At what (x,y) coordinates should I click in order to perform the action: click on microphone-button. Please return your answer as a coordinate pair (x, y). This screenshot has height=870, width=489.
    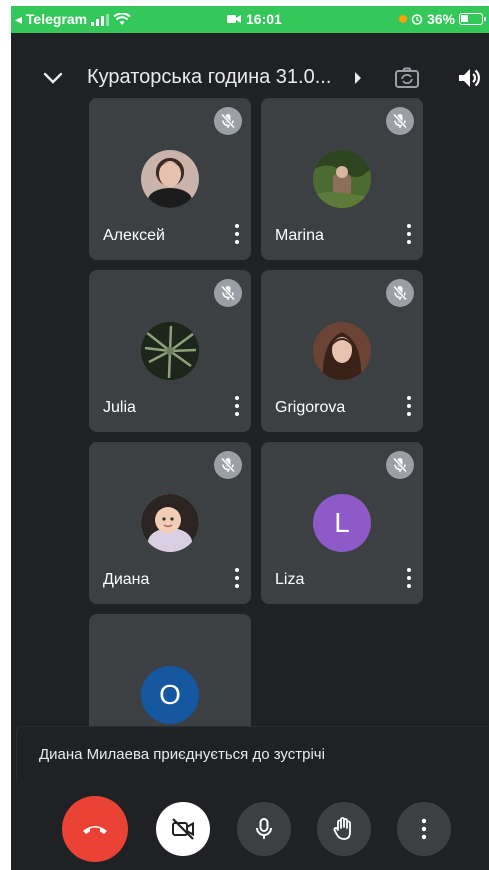
    Looking at the image, I should click on (264, 829).